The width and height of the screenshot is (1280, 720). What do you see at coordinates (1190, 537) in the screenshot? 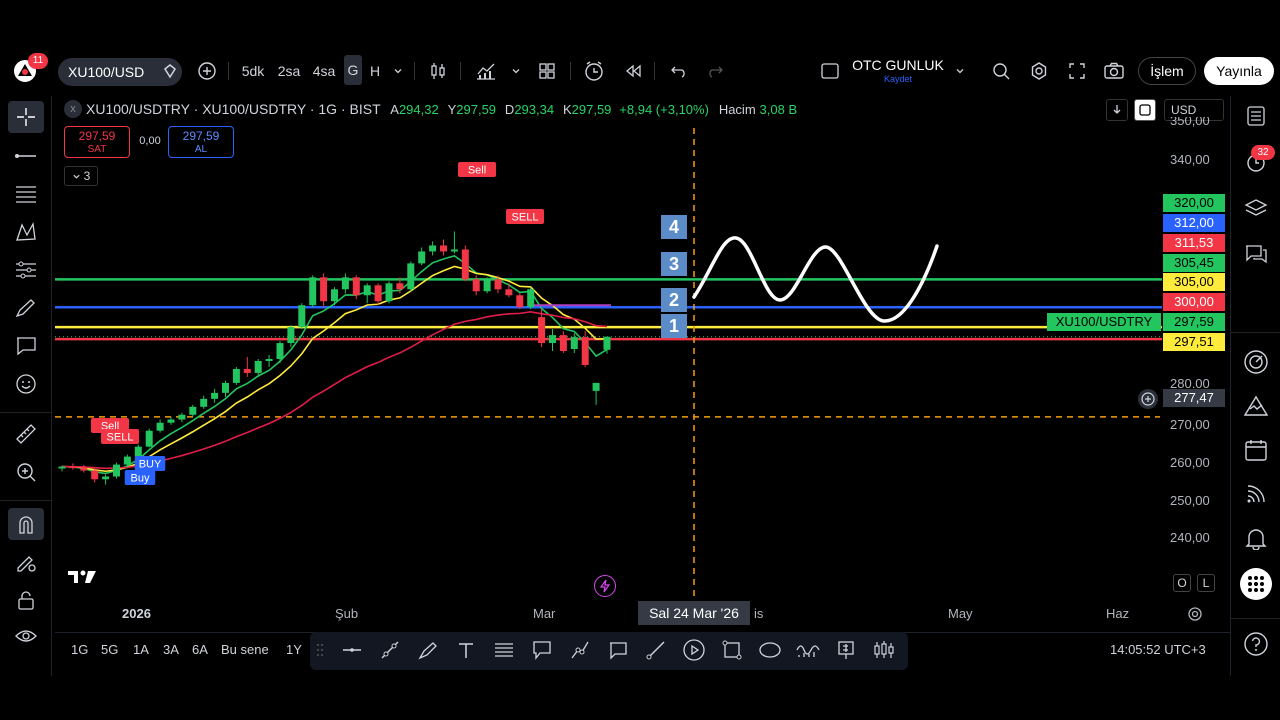
I see `price-tick: 240,00` at bounding box center [1190, 537].